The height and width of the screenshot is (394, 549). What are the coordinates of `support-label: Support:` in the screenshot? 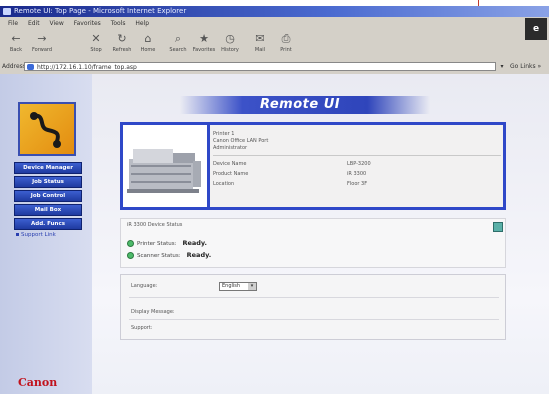 It's located at (142, 328).